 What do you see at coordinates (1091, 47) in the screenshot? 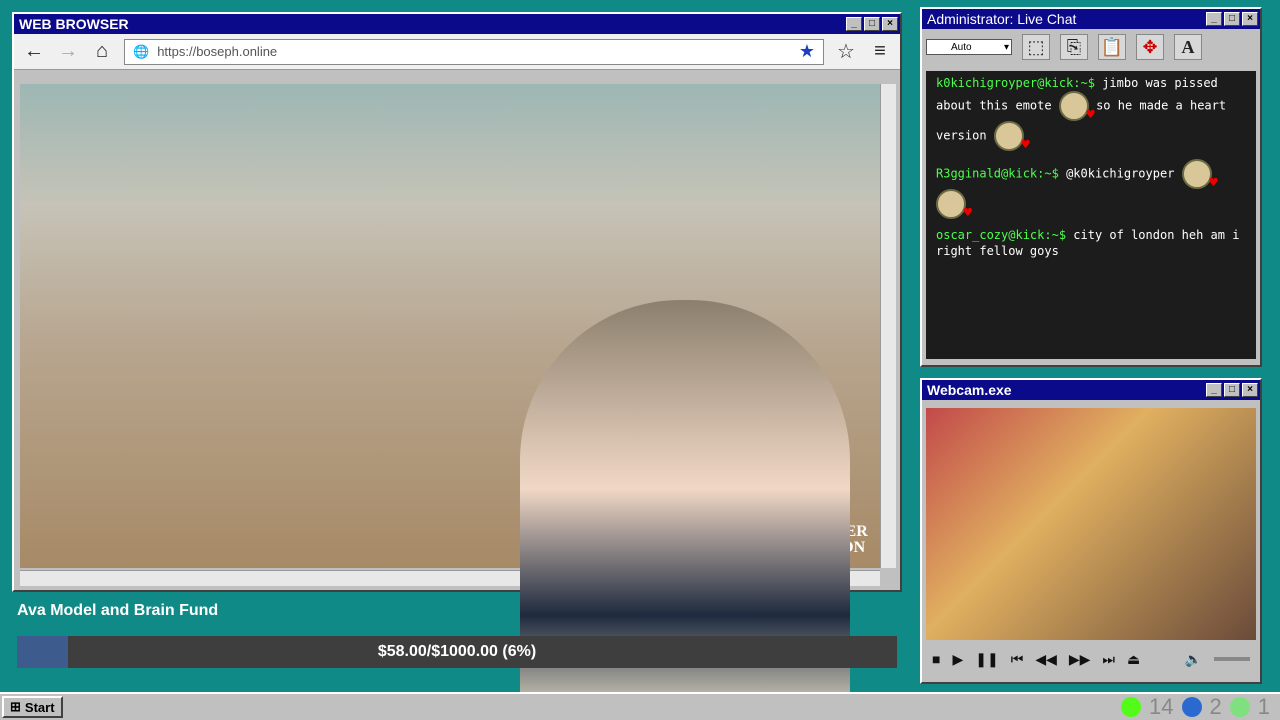
I see `chat-toolbar: Auto ▾ ⬚ ⎘ 📋 ✥ A` at bounding box center [1091, 47].